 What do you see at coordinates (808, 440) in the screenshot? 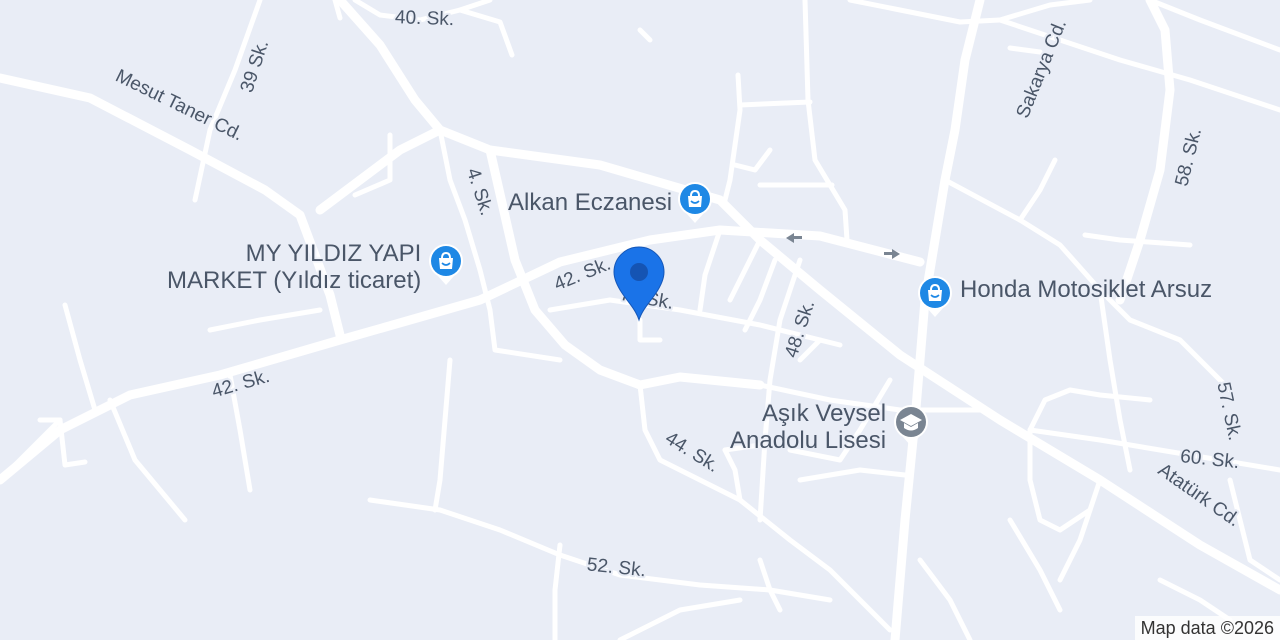
I see `poi-label-line2: Anadolu Lisesi` at bounding box center [808, 440].